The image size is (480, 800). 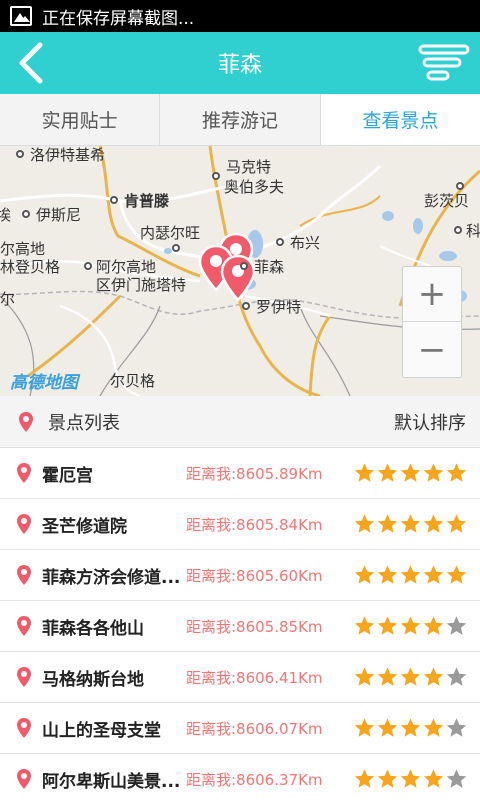 I want to click on attraction-name: 霍厄宫, so click(x=67, y=475).